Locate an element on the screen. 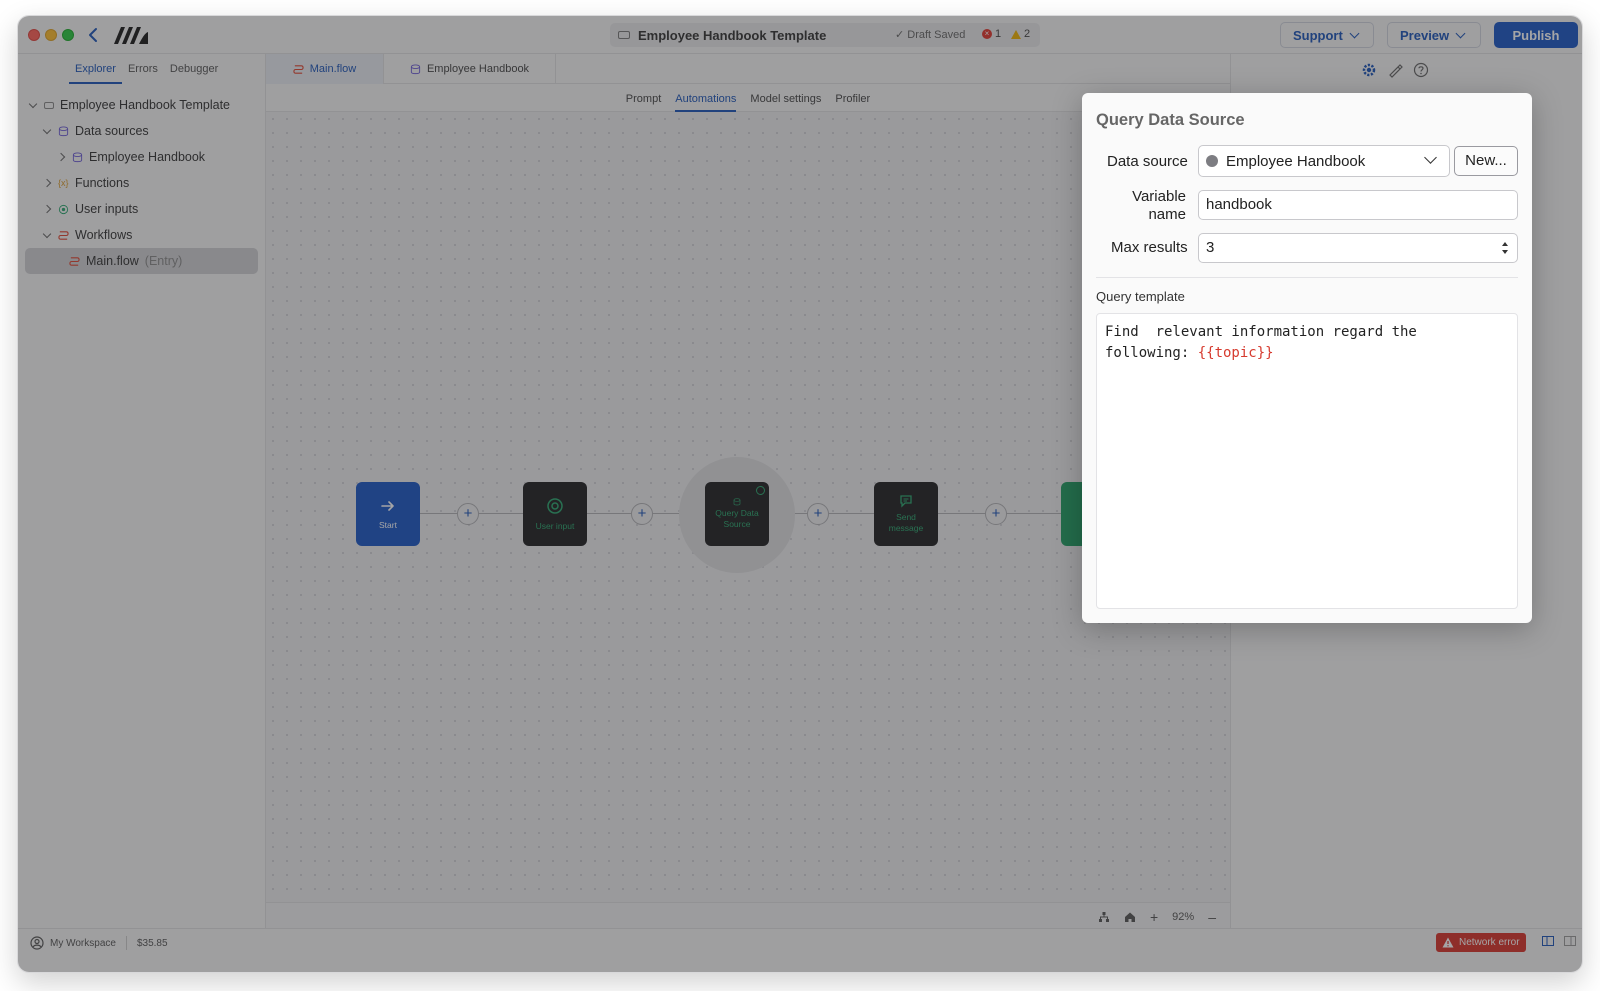 The height and width of the screenshot is (991, 1600). variable-name-label-line2: name is located at coordinates (1167, 214).